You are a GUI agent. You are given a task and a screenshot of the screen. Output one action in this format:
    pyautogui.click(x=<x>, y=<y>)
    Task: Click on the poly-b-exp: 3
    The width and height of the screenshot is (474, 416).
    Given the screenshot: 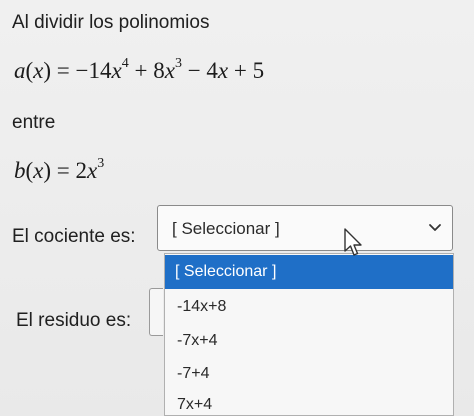 What is the action you would take?
    pyautogui.click(x=101, y=164)
    